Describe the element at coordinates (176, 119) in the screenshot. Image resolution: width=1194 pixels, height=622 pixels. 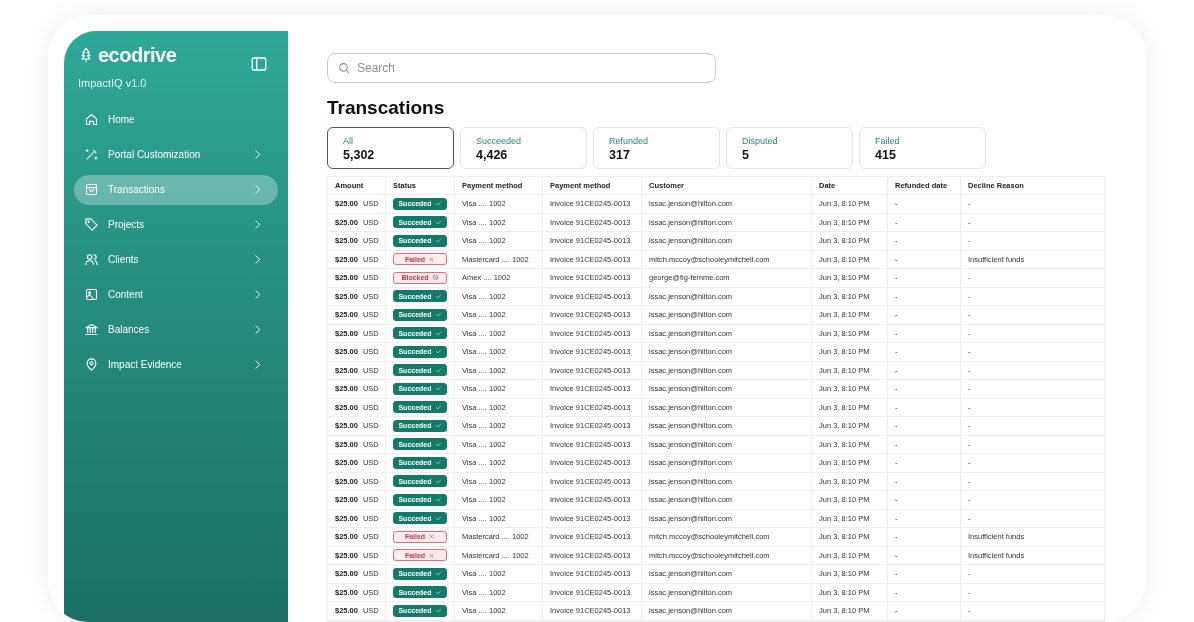
I see `sidebar-item: Home` at that location.